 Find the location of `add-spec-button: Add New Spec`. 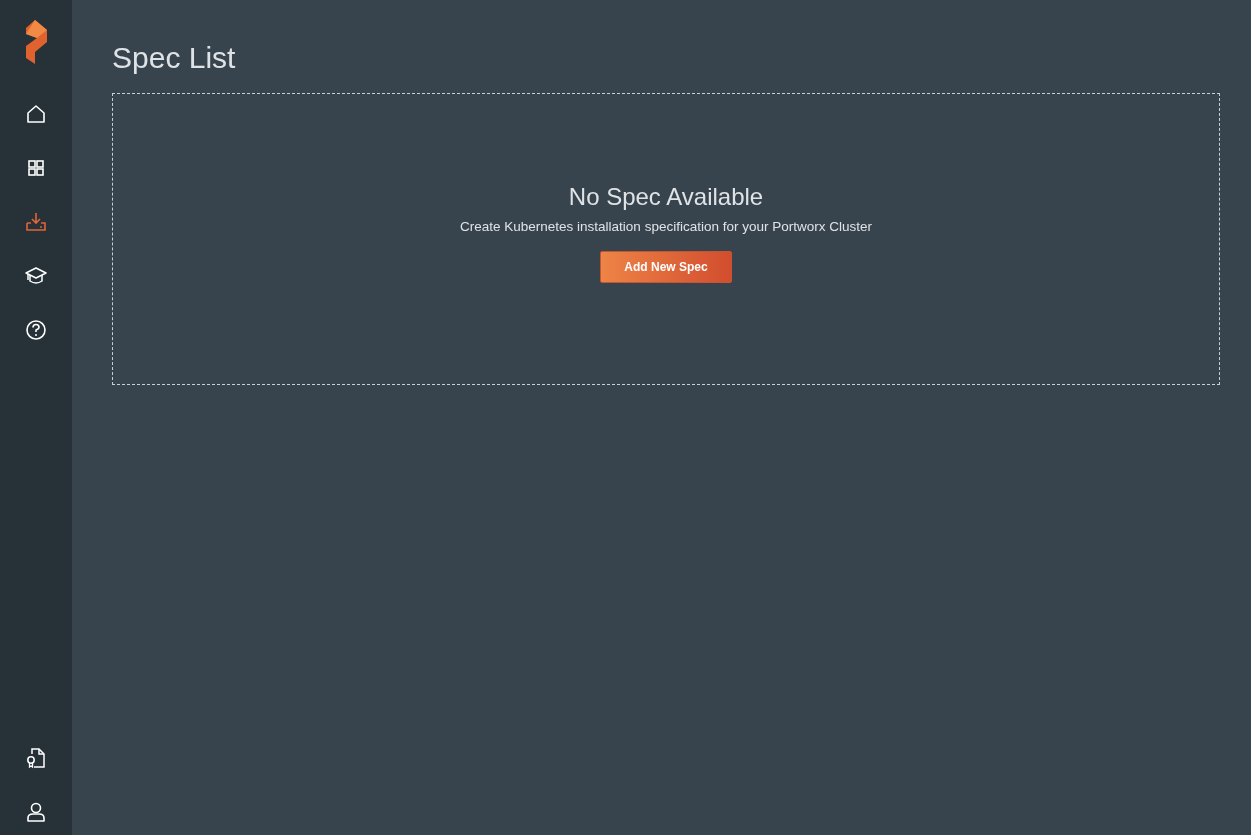

add-spec-button: Add New Spec is located at coordinates (666, 267).